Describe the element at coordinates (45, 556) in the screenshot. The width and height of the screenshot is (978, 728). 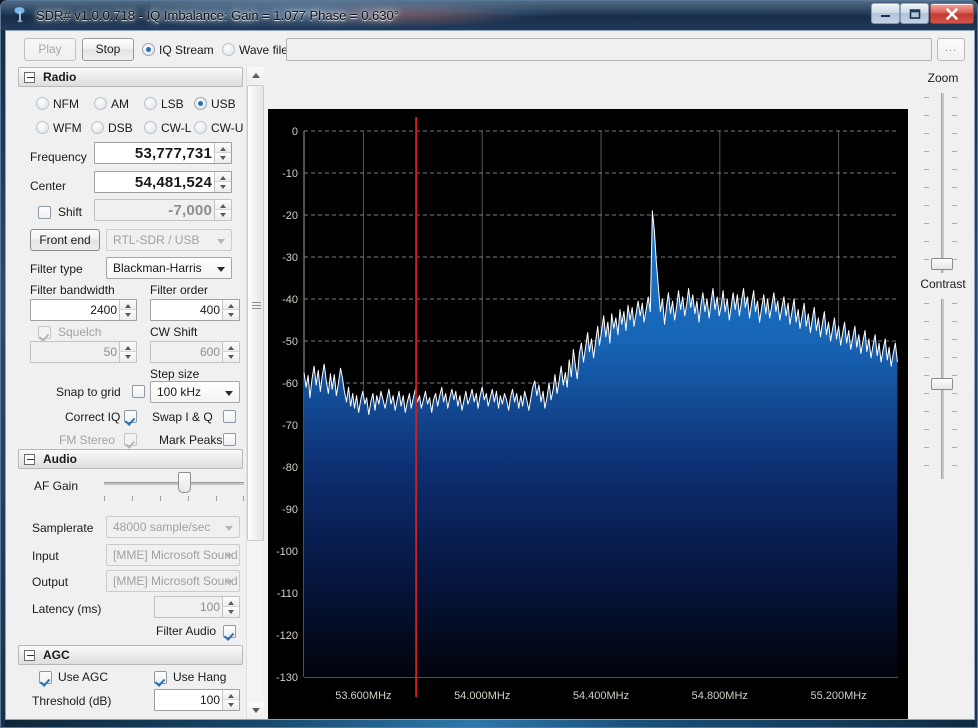
I see `input-label: Input` at that location.